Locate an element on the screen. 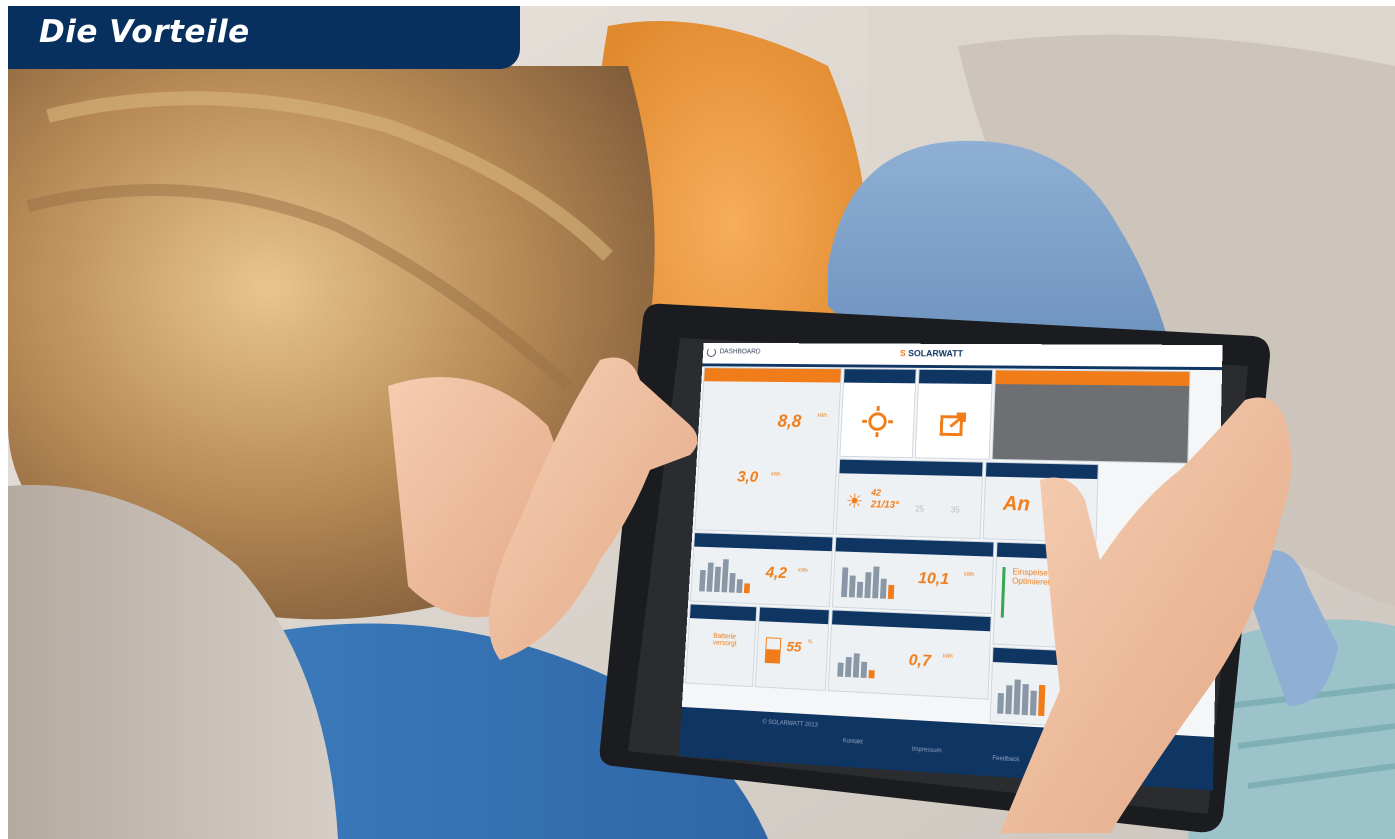  dashboard-menu: DASHBOARD is located at coordinates (739, 352).